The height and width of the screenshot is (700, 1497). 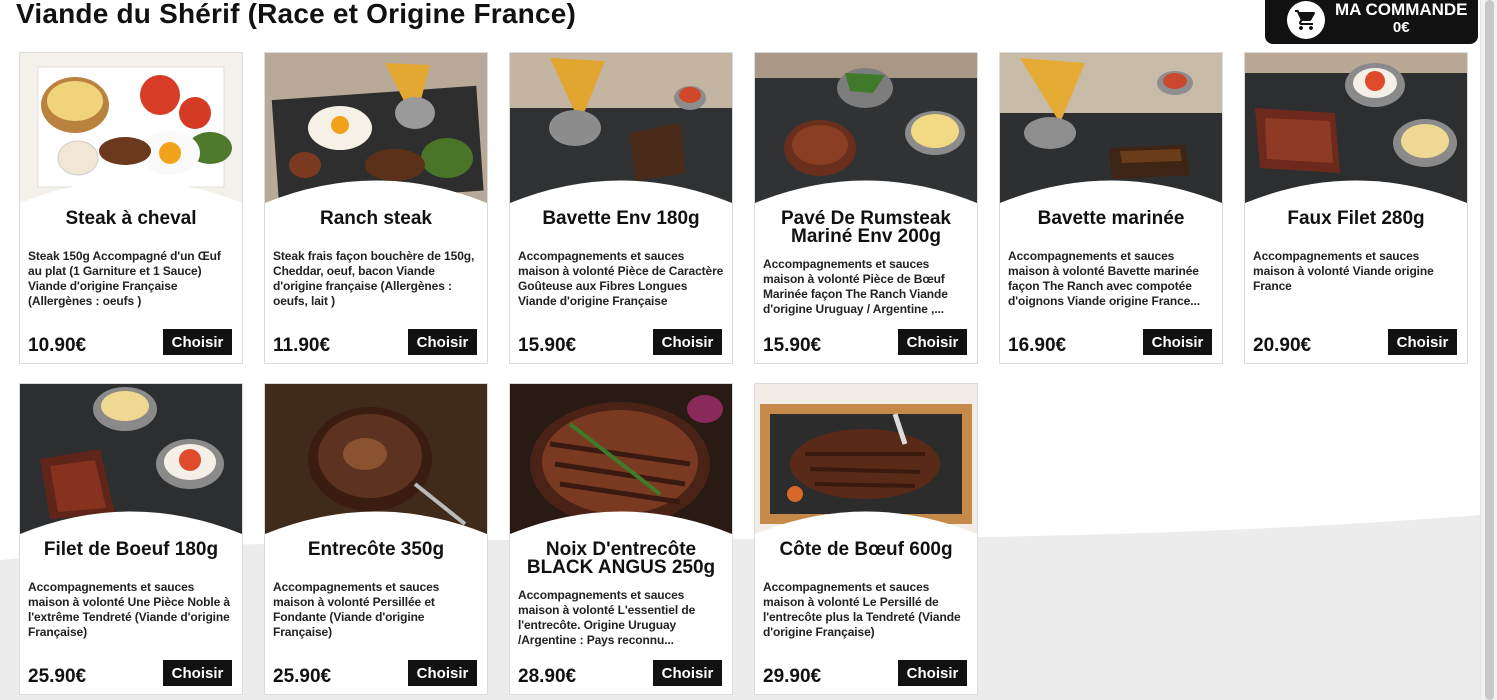 I want to click on product-price: 10.90€, so click(x=57, y=345).